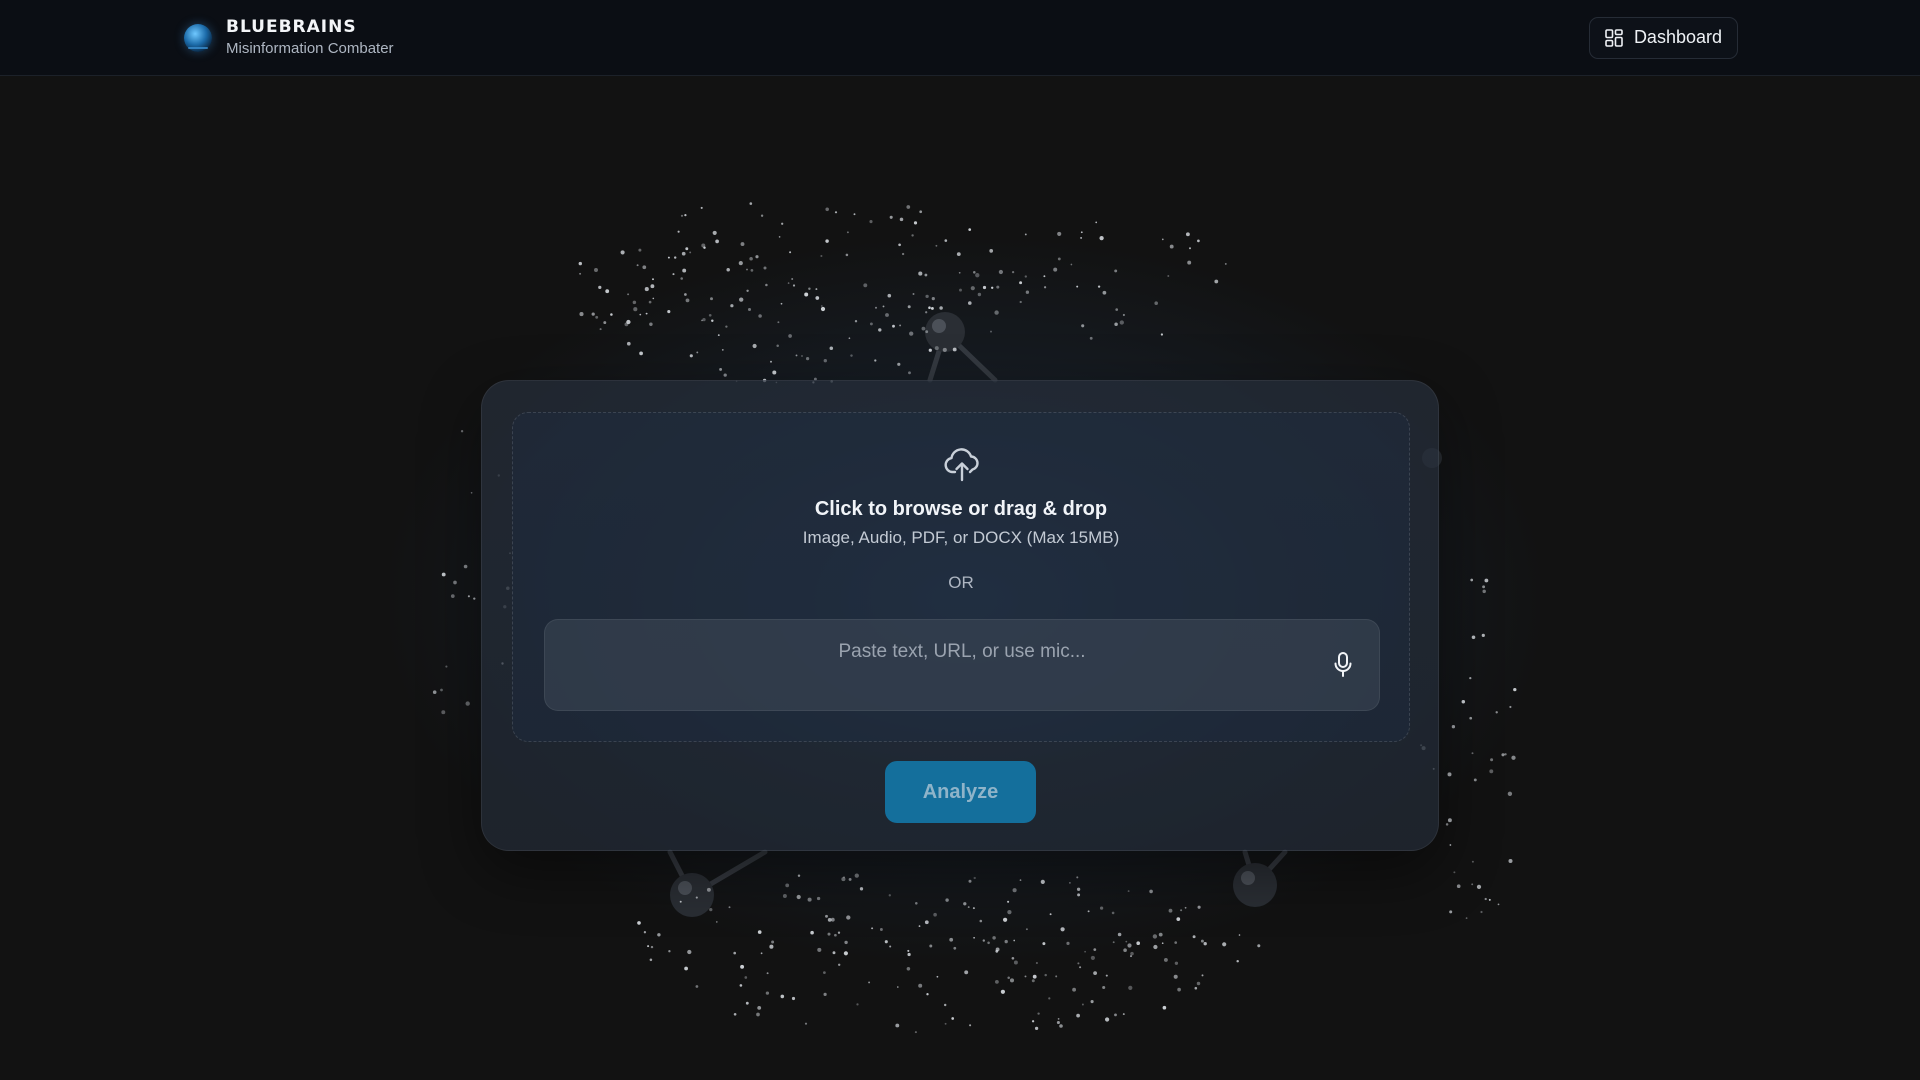 Image resolution: width=1920 pixels, height=1080 pixels. What do you see at coordinates (289, 37) in the screenshot?
I see `brand: BLUEBRAINS Misinformation Combater` at bounding box center [289, 37].